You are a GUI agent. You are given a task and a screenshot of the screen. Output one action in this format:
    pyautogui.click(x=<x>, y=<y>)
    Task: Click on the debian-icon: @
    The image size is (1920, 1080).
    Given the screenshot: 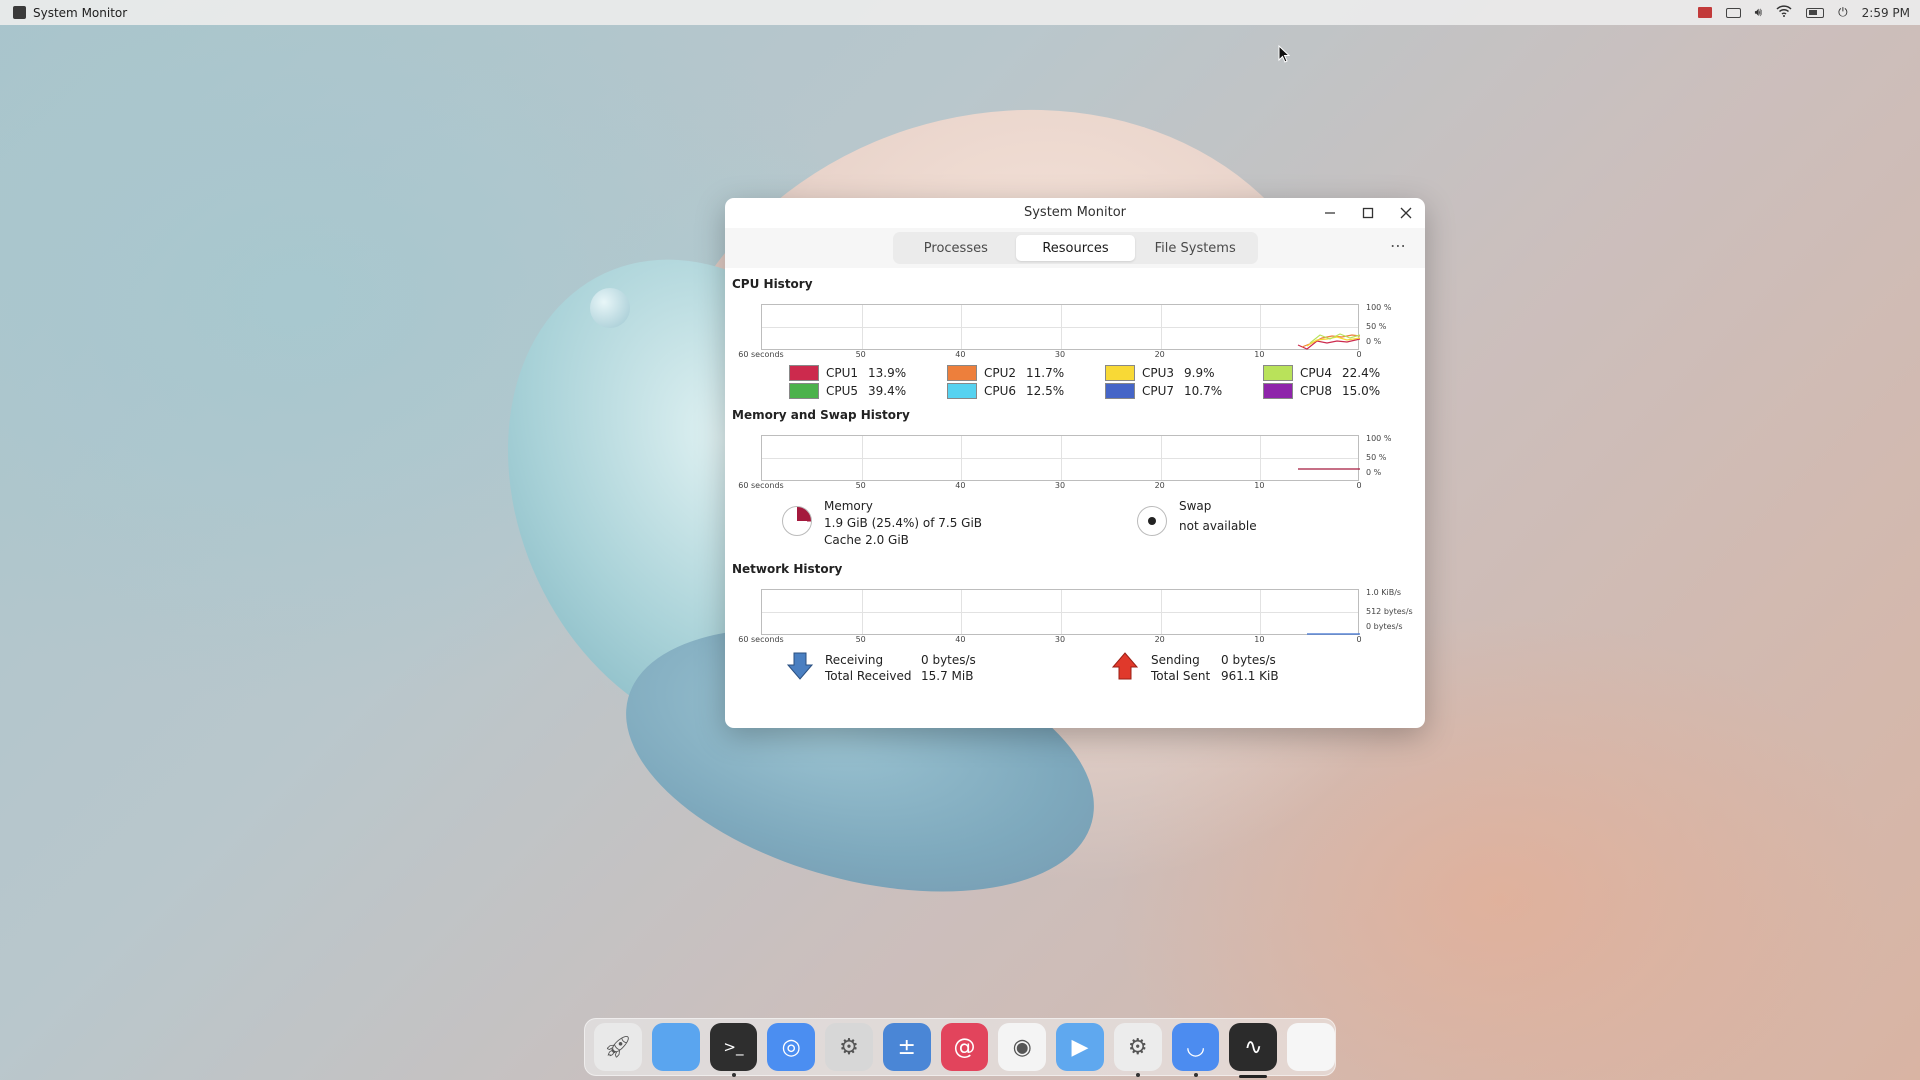 What is the action you would take?
    pyautogui.click(x=964, y=1047)
    